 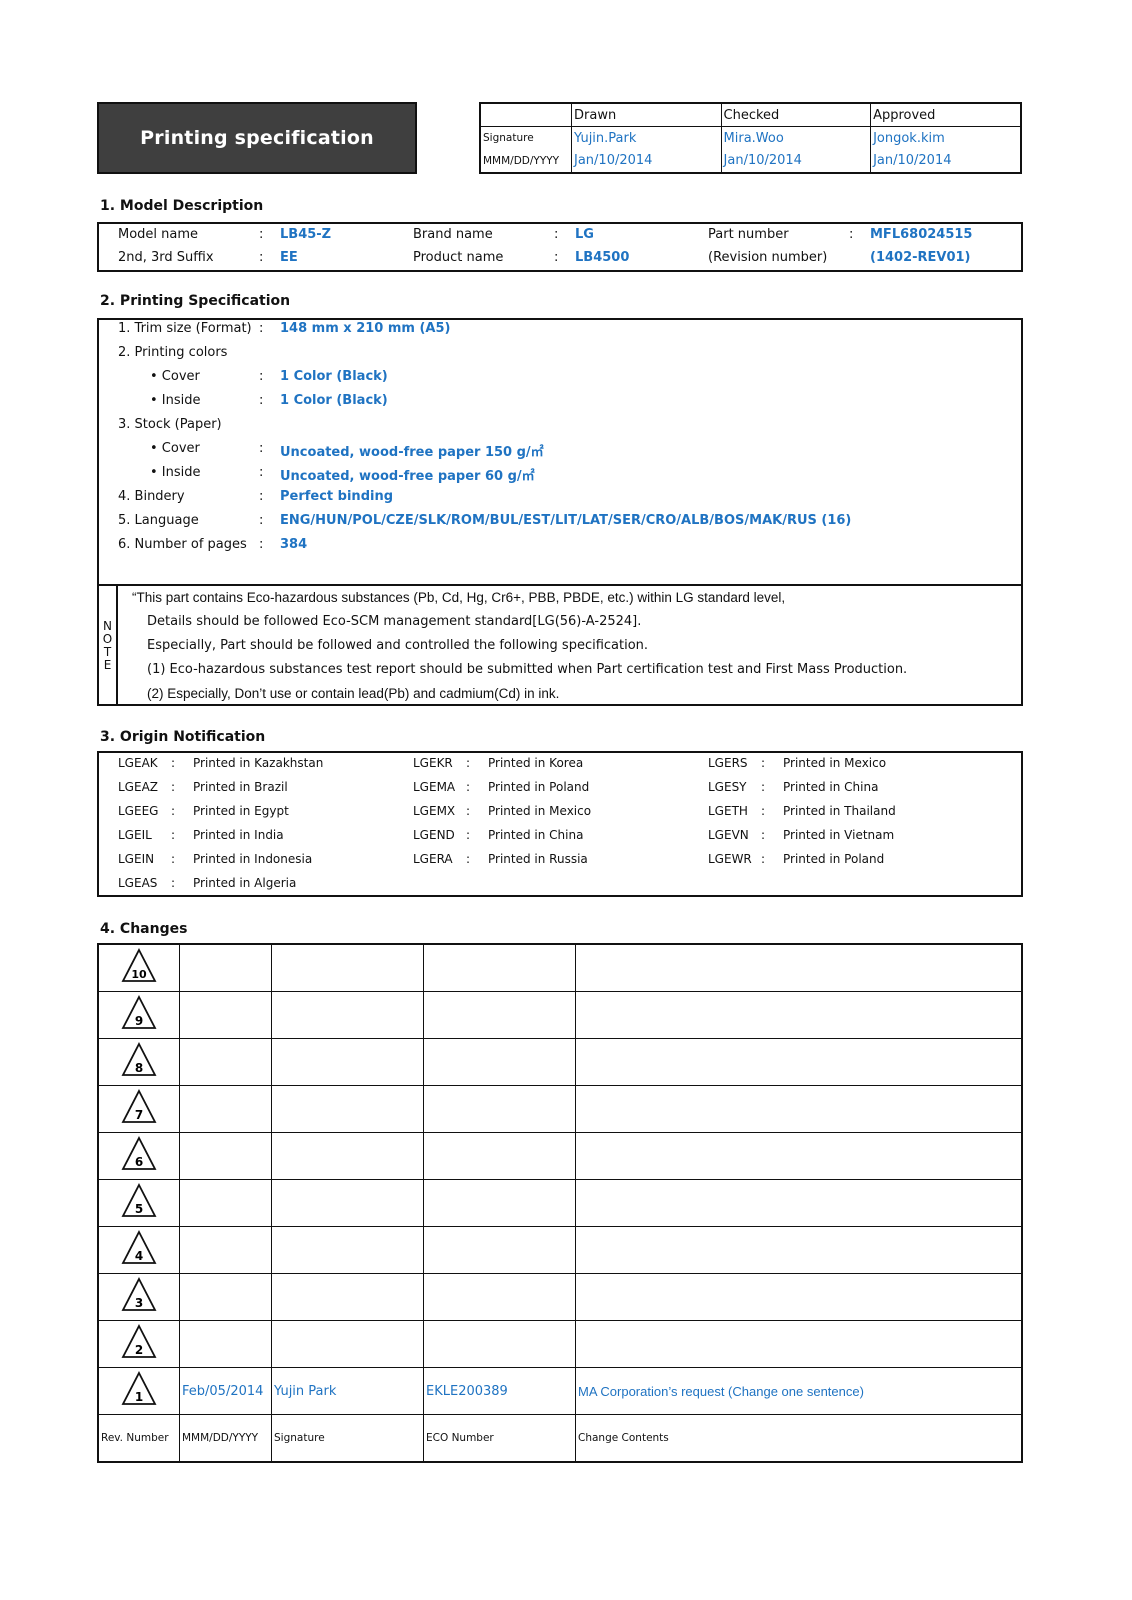 What do you see at coordinates (139, 1106) in the screenshot?
I see `revision-triangle-icon: 7` at bounding box center [139, 1106].